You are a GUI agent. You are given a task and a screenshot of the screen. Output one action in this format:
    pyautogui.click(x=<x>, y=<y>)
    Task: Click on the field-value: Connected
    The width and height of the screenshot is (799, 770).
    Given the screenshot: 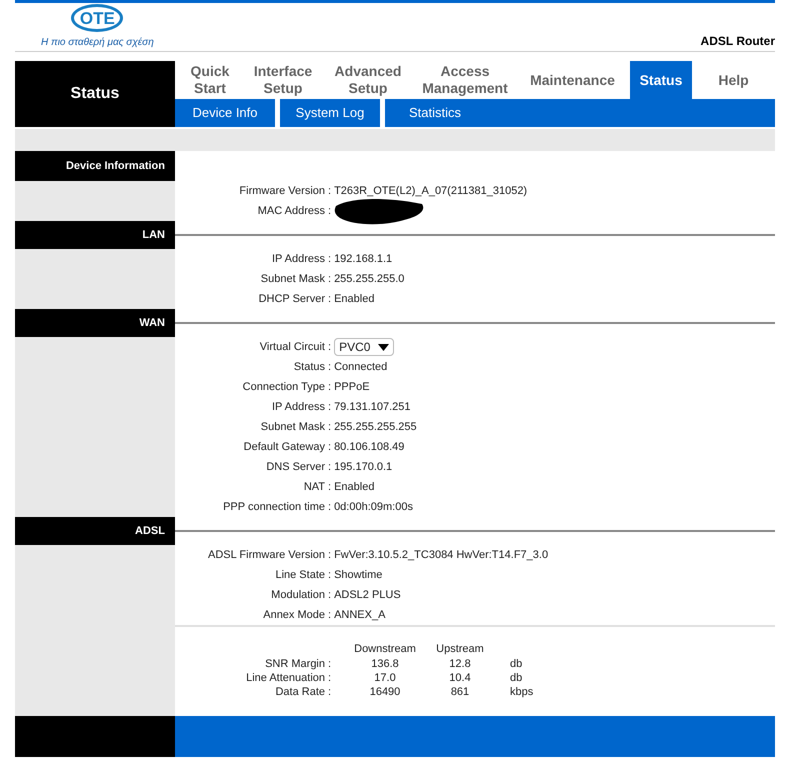 What is the action you would take?
    pyautogui.click(x=361, y=367)
    